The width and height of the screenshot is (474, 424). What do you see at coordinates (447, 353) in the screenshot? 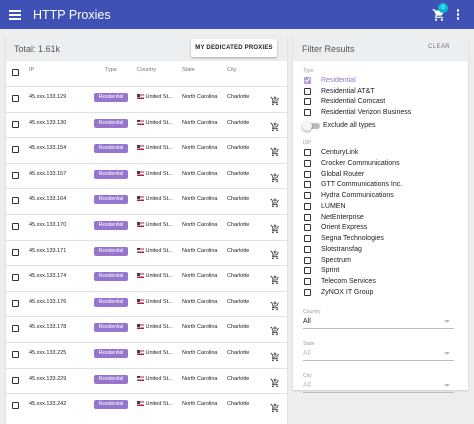
I see `state-chevron-down-icon` at bounding box center [447, 353].